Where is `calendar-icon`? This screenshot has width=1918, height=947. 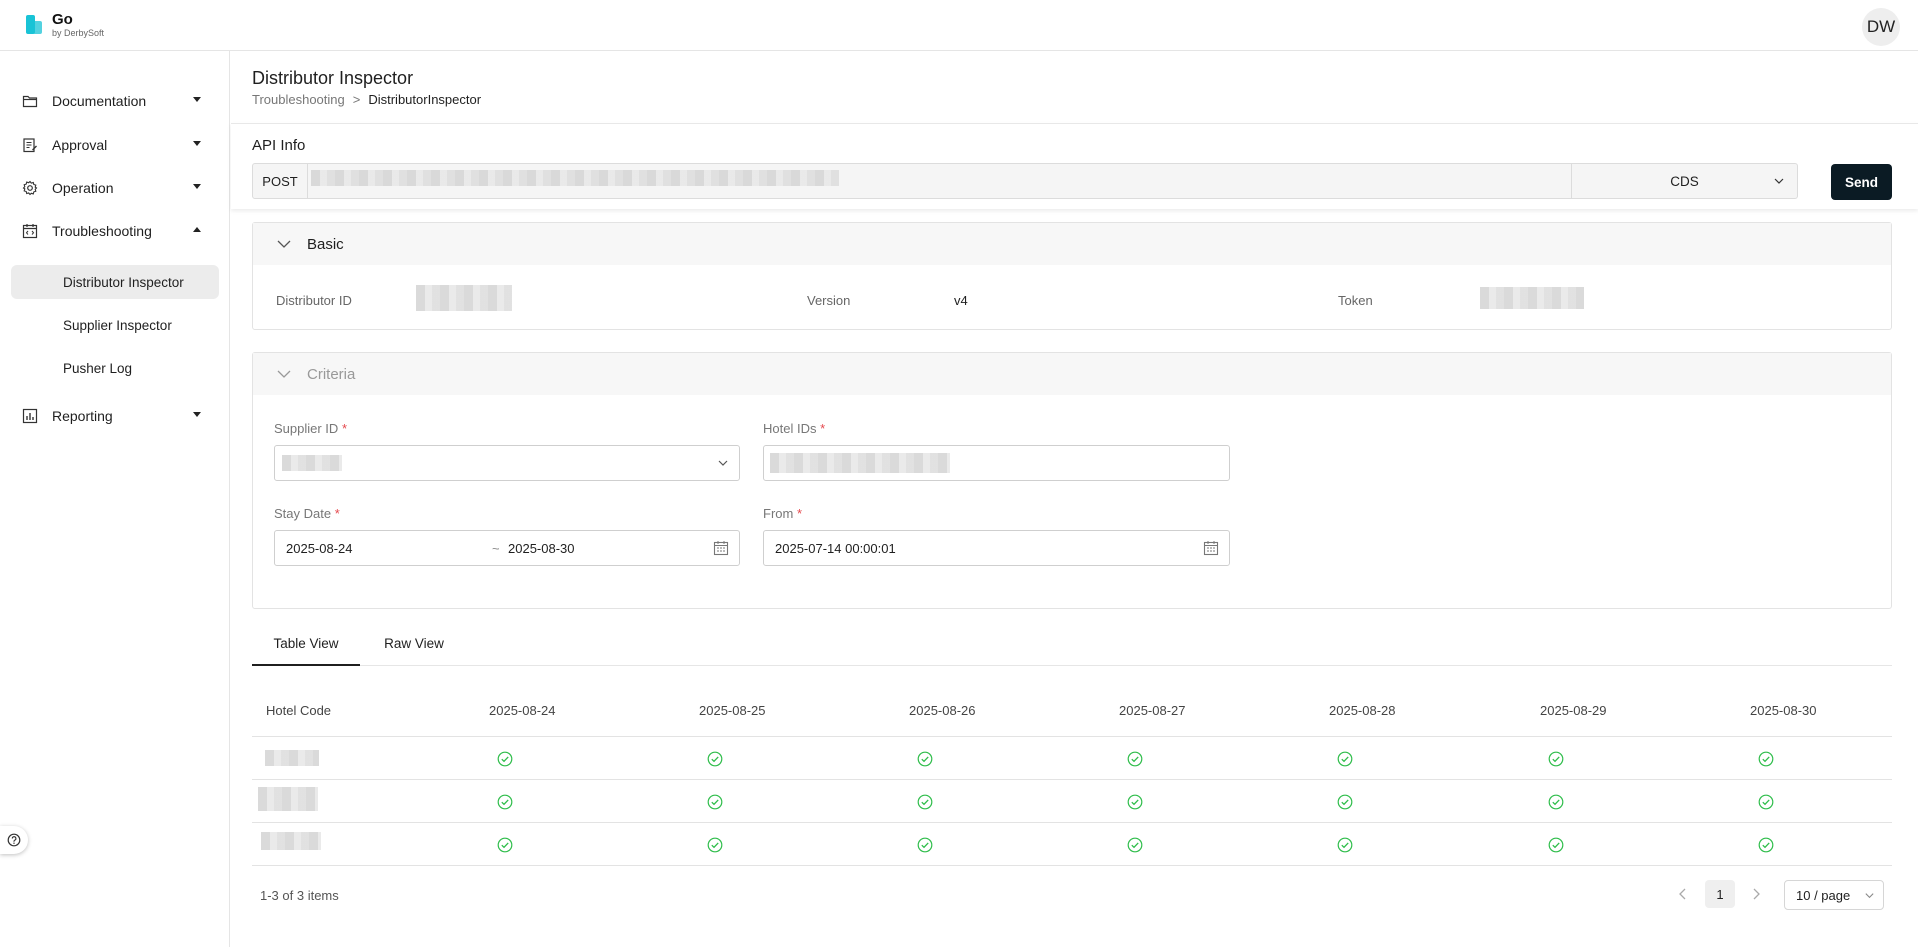
calendar-icon is located at coordinates (1211, 548).